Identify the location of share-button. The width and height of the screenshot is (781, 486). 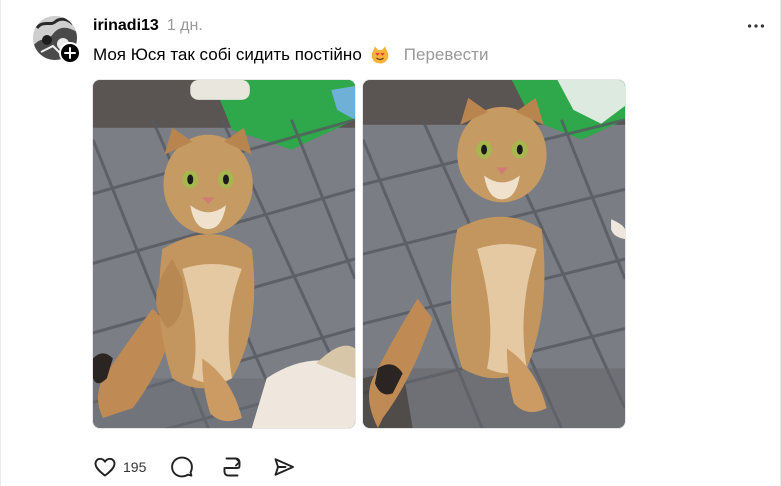
(284, 467).